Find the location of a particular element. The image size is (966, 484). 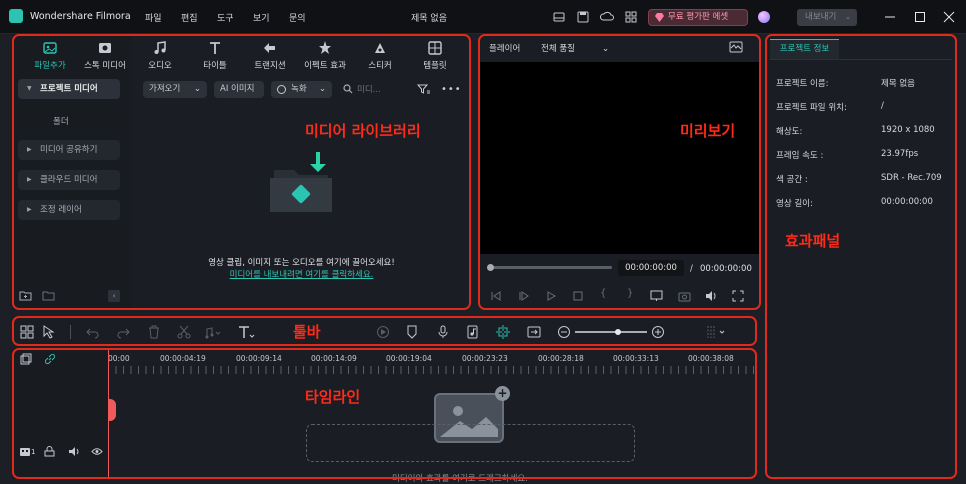

annotation-timeline: 타임라인 is located at coordinates (333, 397).